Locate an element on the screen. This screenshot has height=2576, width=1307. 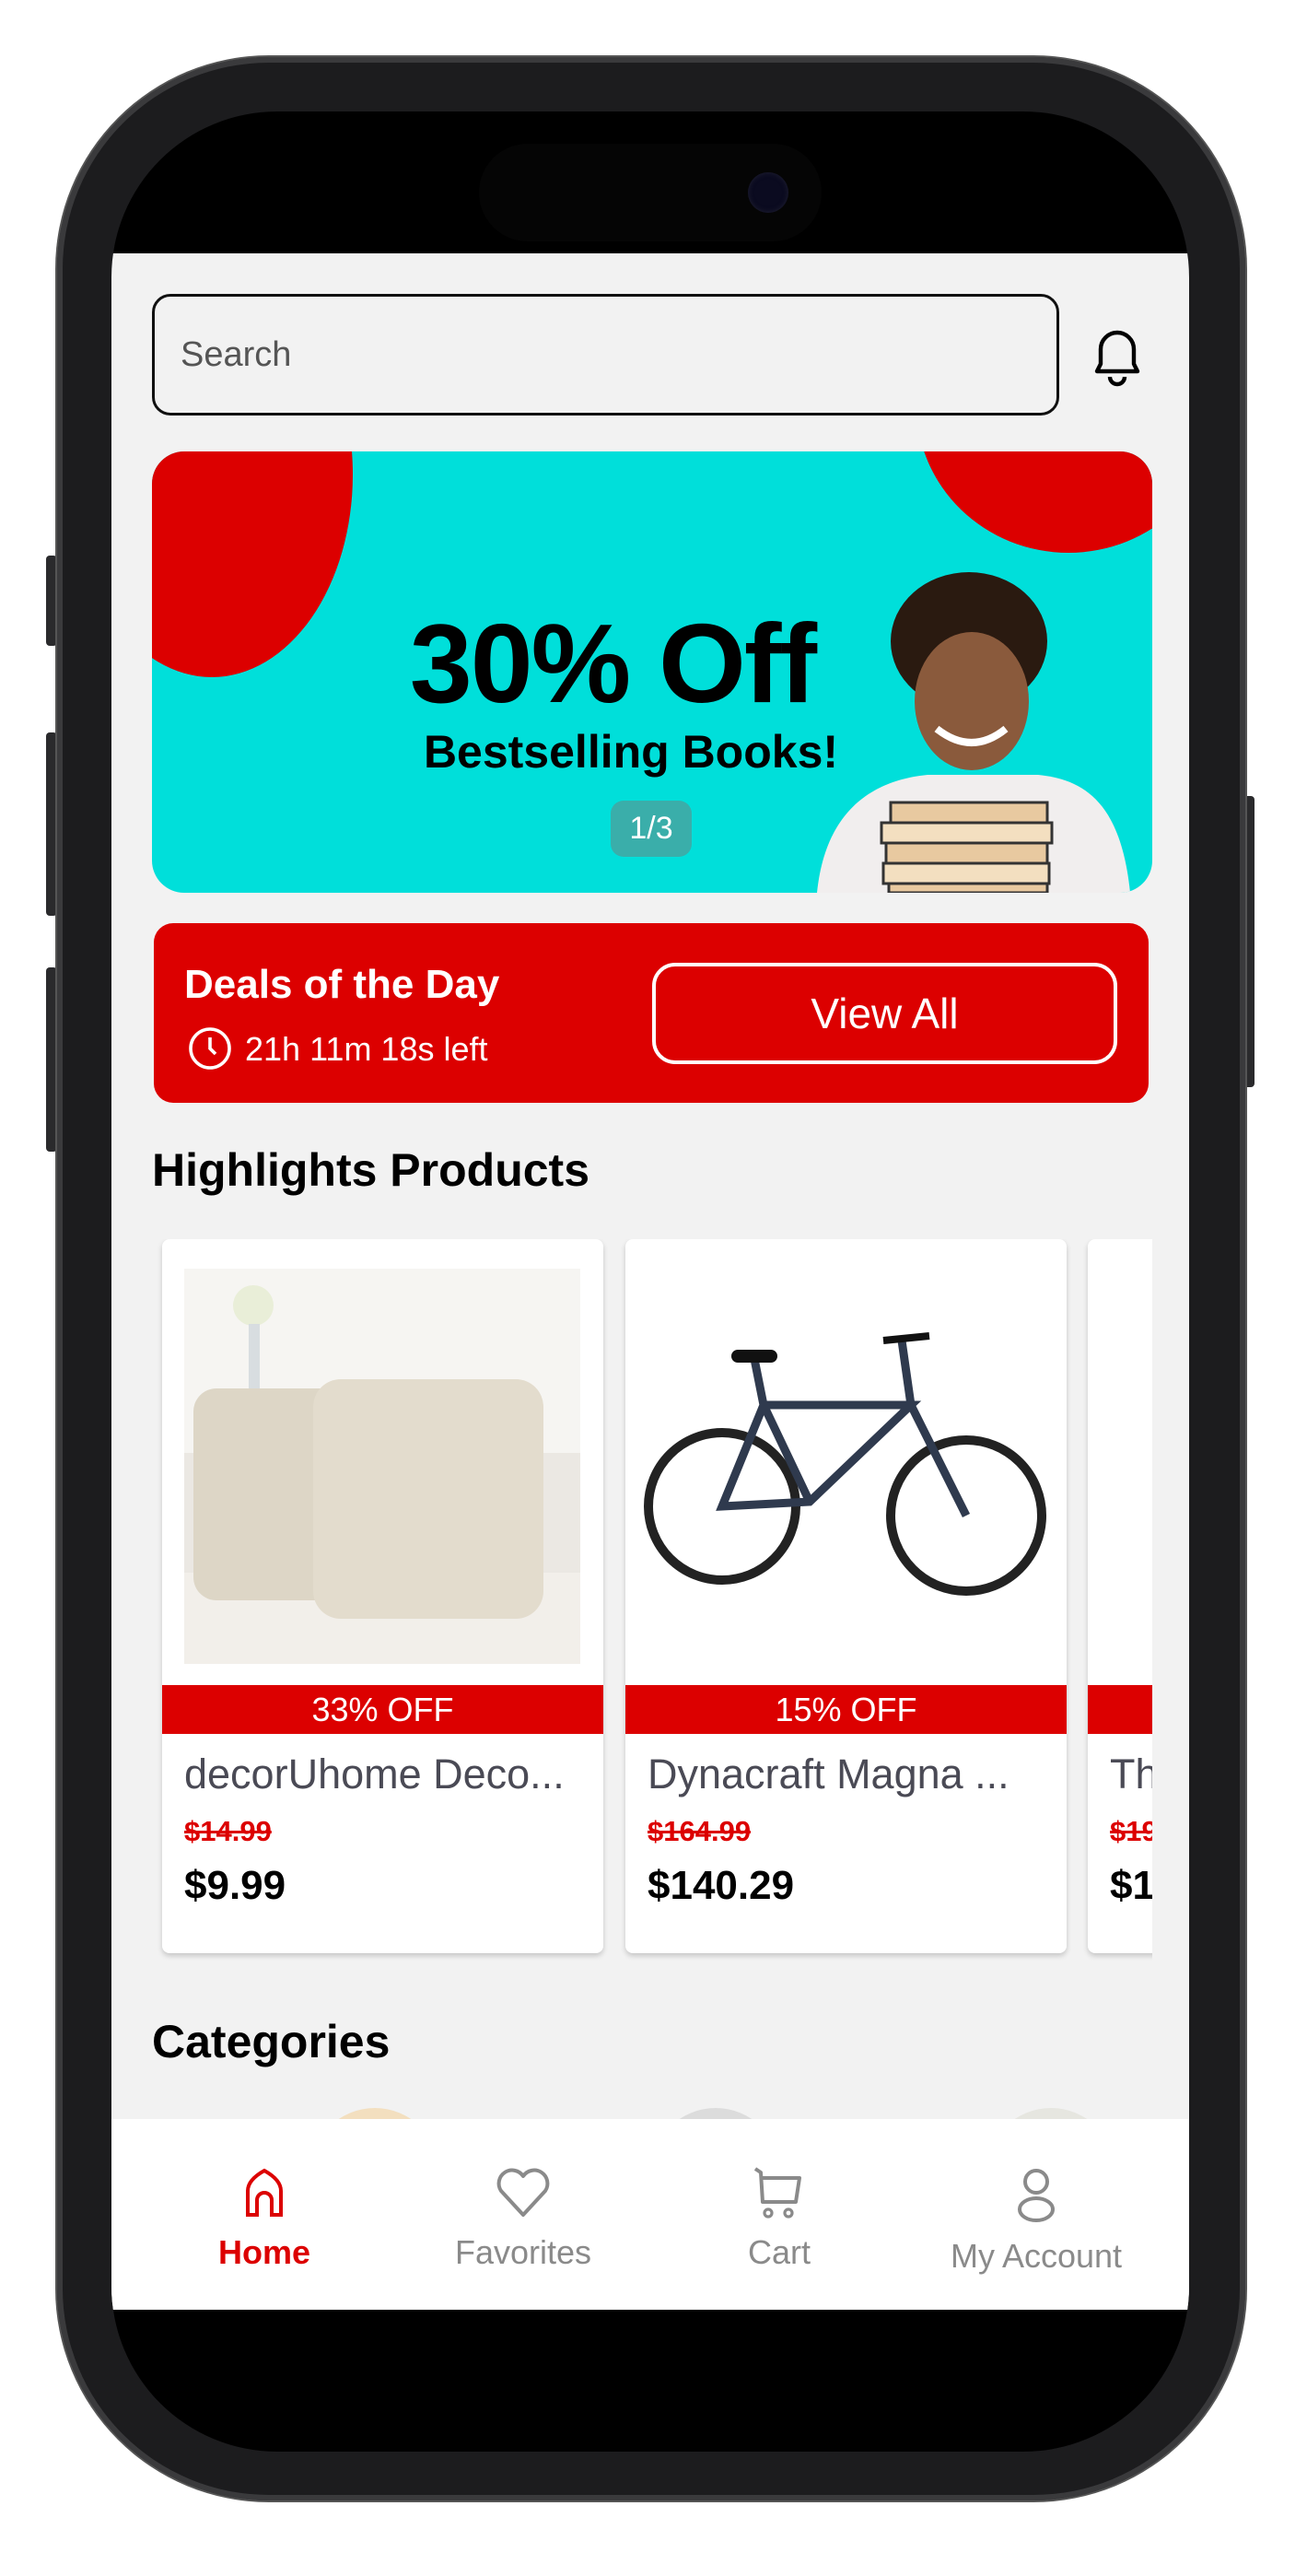
nav-favorites: Favorites is located at coordinates (523, 2218).